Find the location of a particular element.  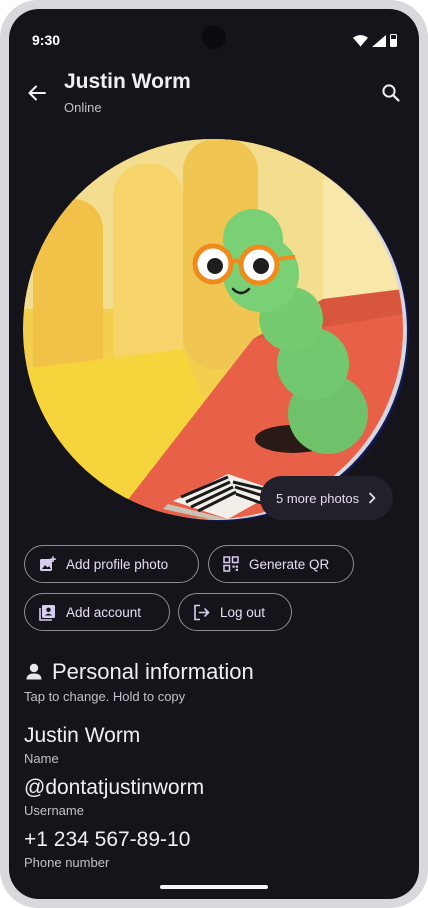

username-item: @dontatjustinworm Username is located at coordinates (114, 797).